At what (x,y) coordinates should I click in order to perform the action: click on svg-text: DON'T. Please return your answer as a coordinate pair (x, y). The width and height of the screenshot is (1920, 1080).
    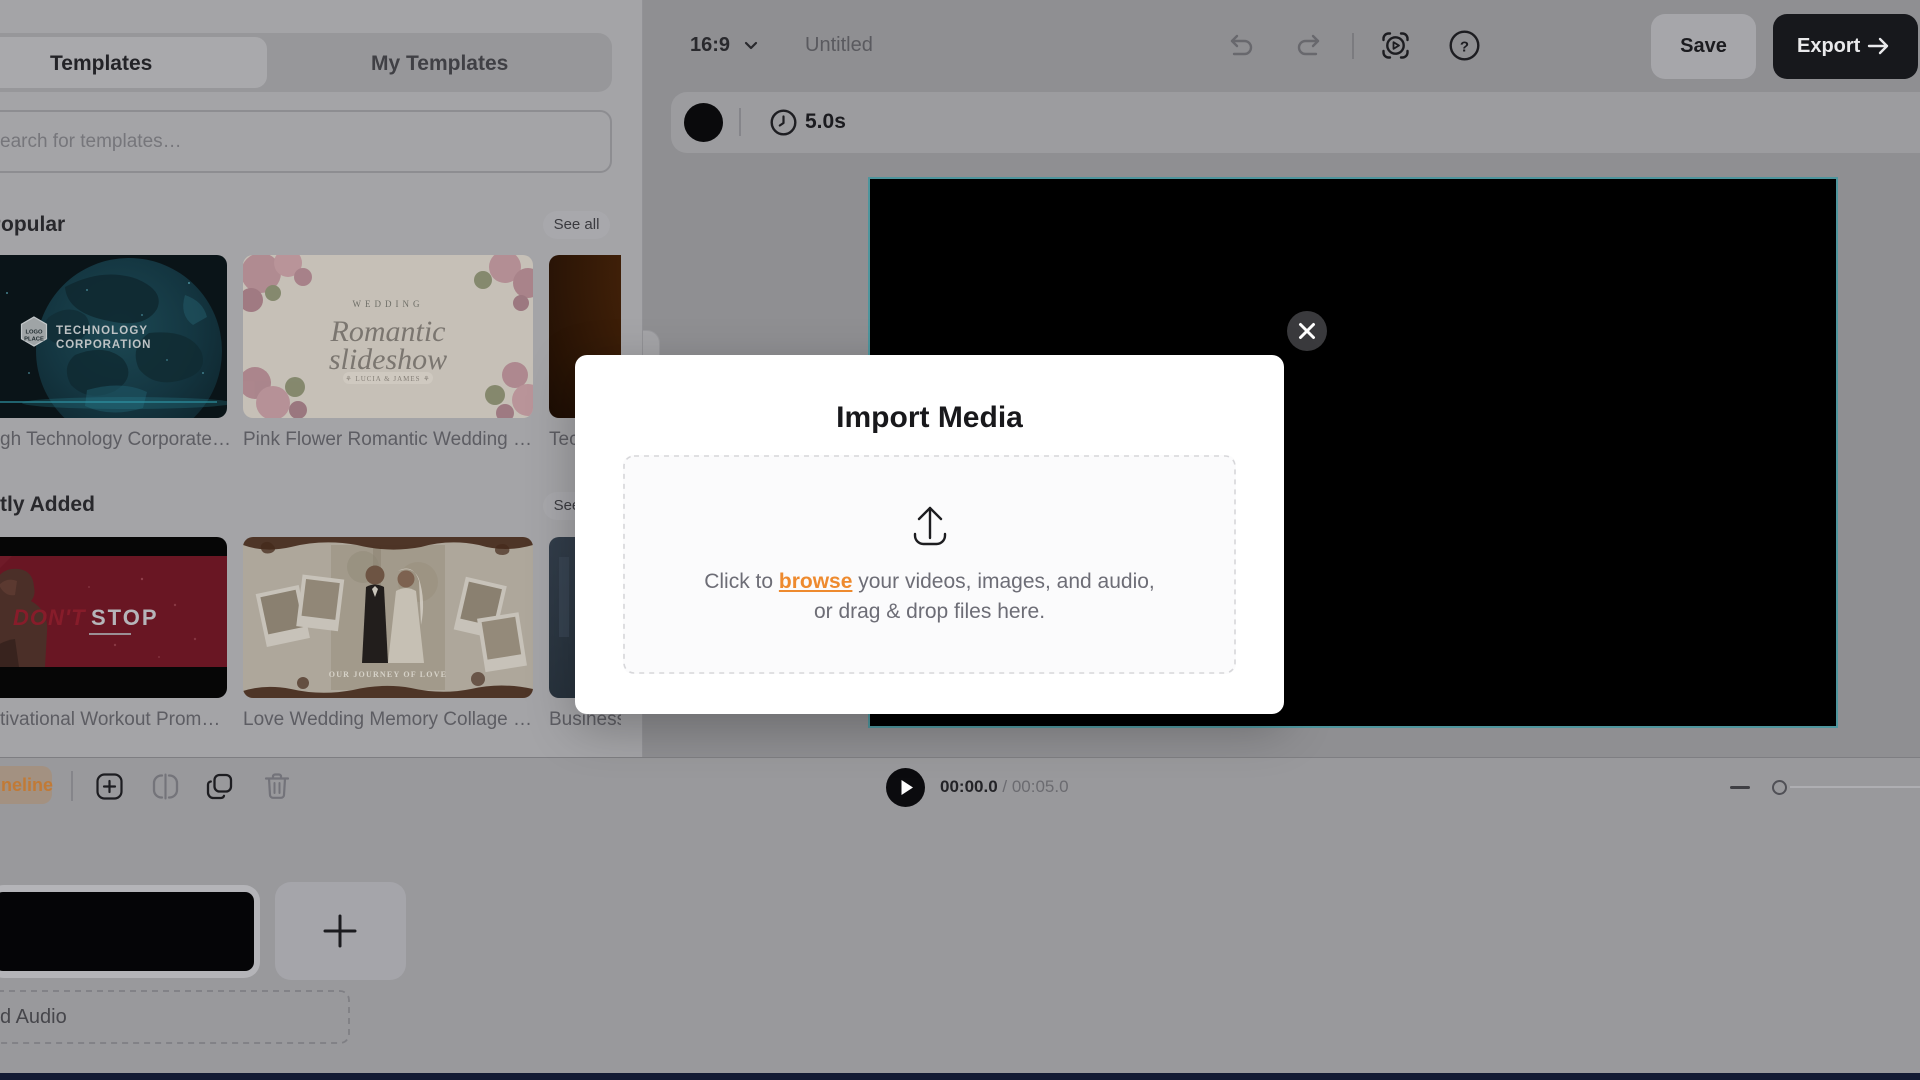
    Looking at the image, I should click on (49, 617).